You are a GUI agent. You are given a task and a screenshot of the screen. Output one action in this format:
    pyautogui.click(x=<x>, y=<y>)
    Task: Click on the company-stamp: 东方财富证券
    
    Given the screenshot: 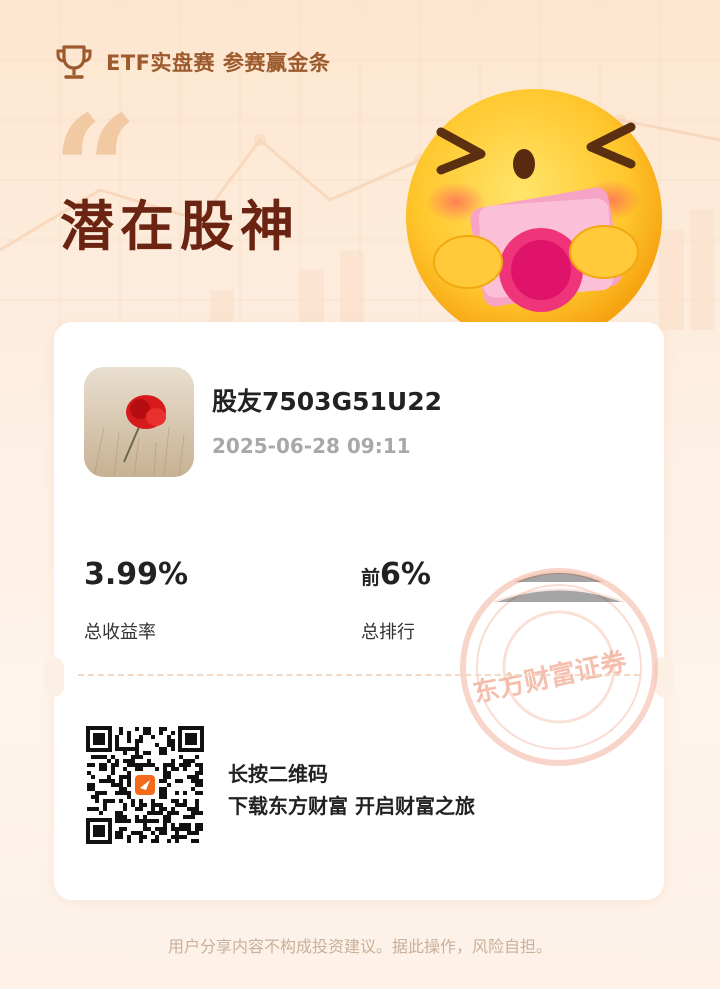 What is the action you would take?
    pyautogui.click(x=559, y=667)
    